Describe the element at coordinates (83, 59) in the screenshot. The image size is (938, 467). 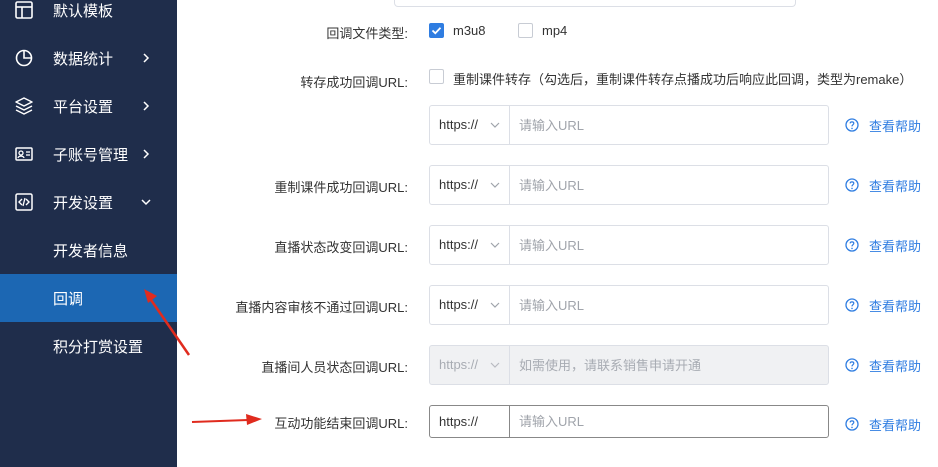
I see `sidebar-item-label: 数据统计` at that location.